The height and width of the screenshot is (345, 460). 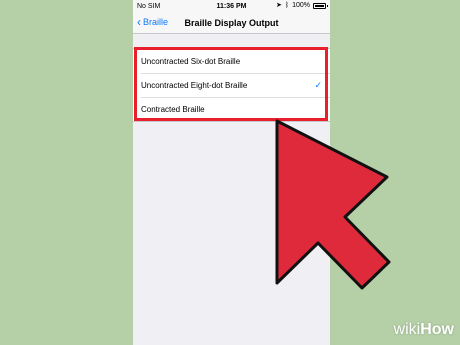 I want to click on checkmark-icon: ✓, so click(x=318, y=85).